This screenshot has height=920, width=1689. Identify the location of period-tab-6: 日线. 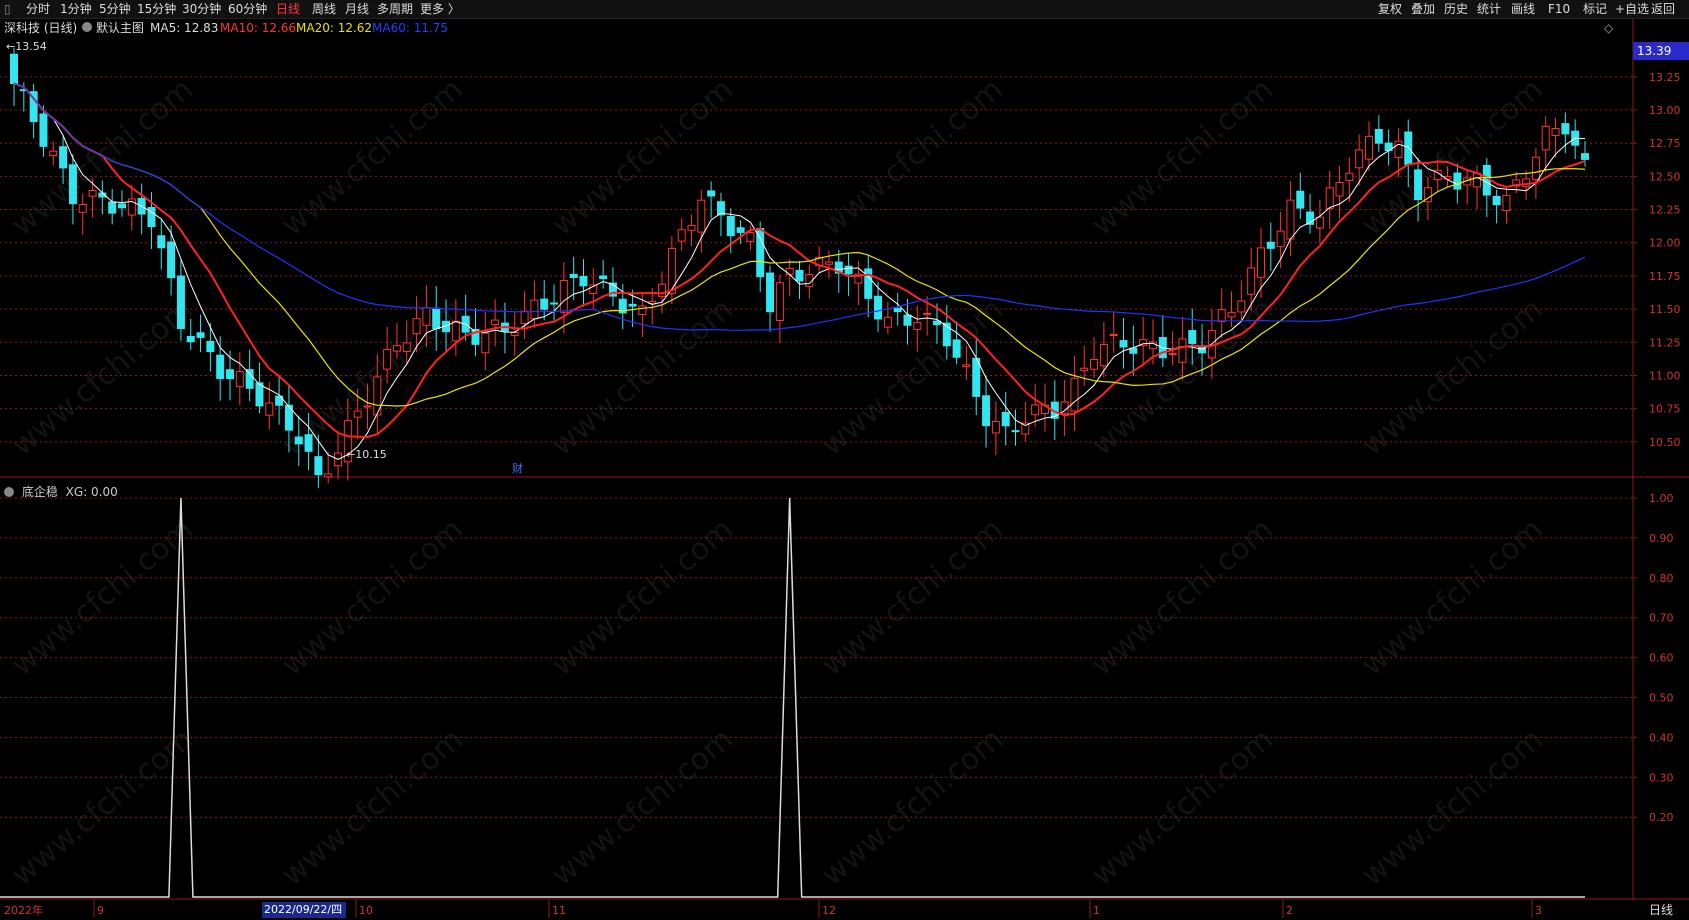
(288, 9).